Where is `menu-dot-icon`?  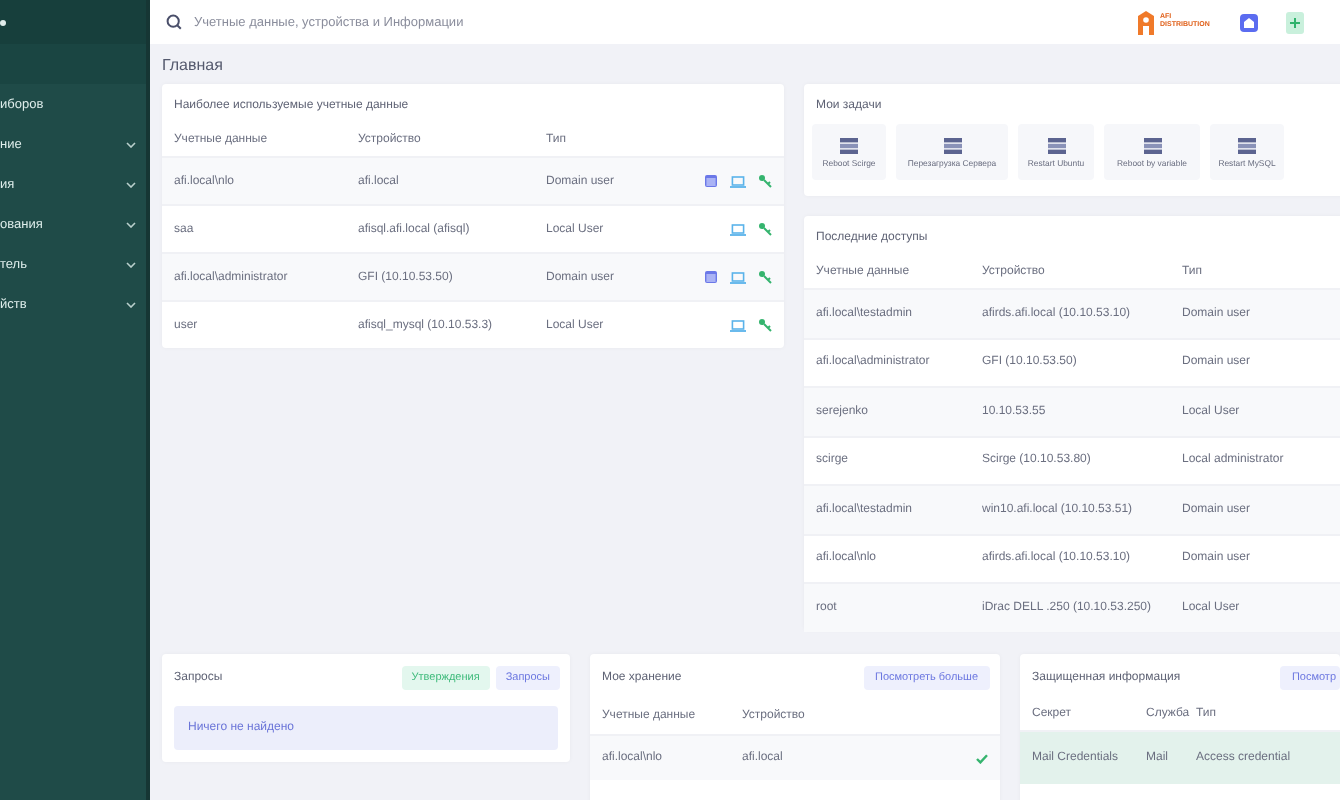
menu-dot-icon is located at coordinates (3, 22).